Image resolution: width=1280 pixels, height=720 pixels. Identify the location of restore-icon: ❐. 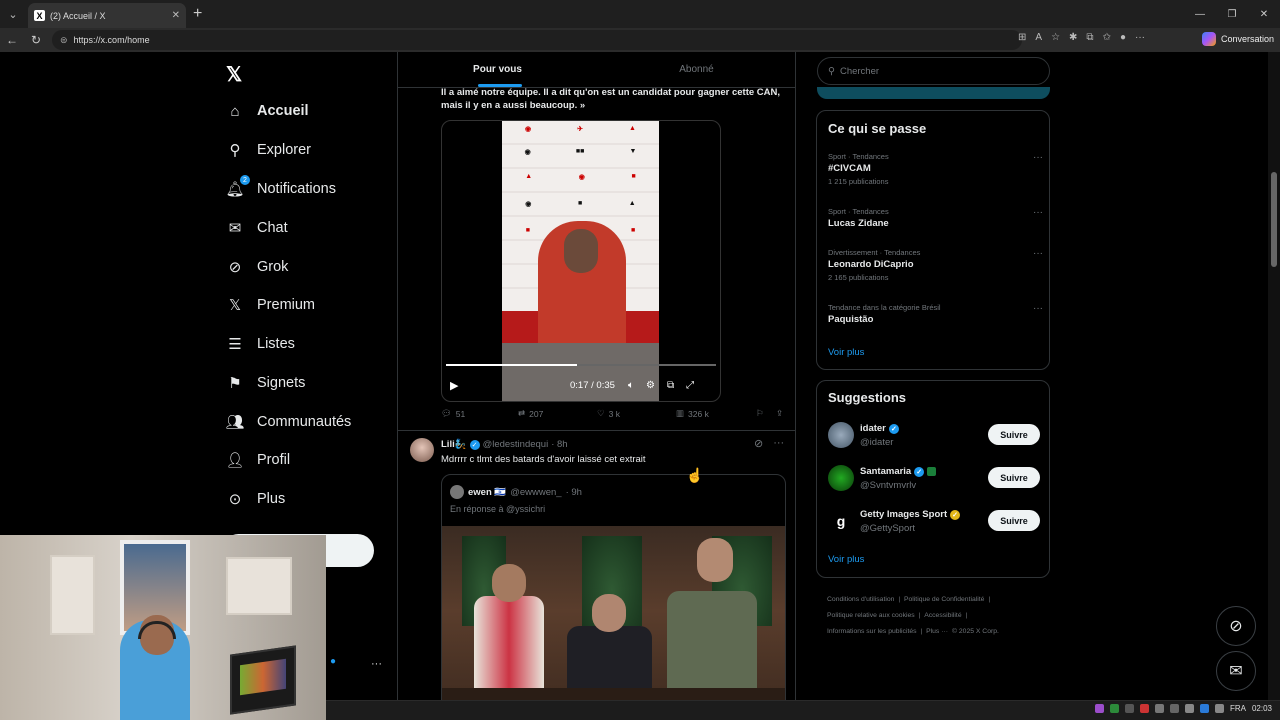
(1232, 14).